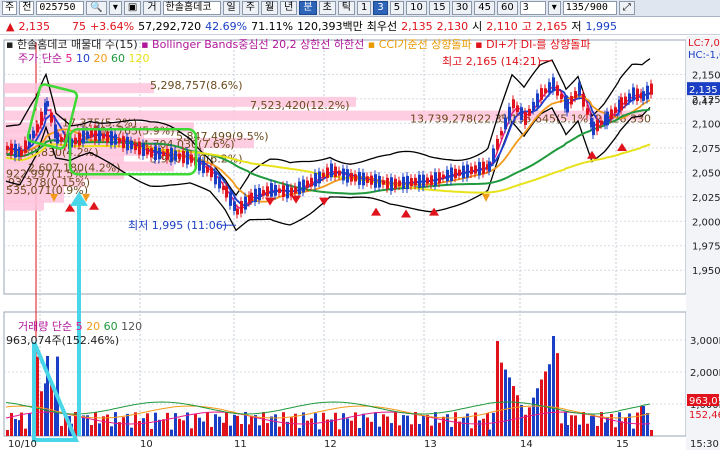 Image resolution: width=720 pixels, height=450 pixels. I want to click on count-input: 135/900, so click(589, 8).